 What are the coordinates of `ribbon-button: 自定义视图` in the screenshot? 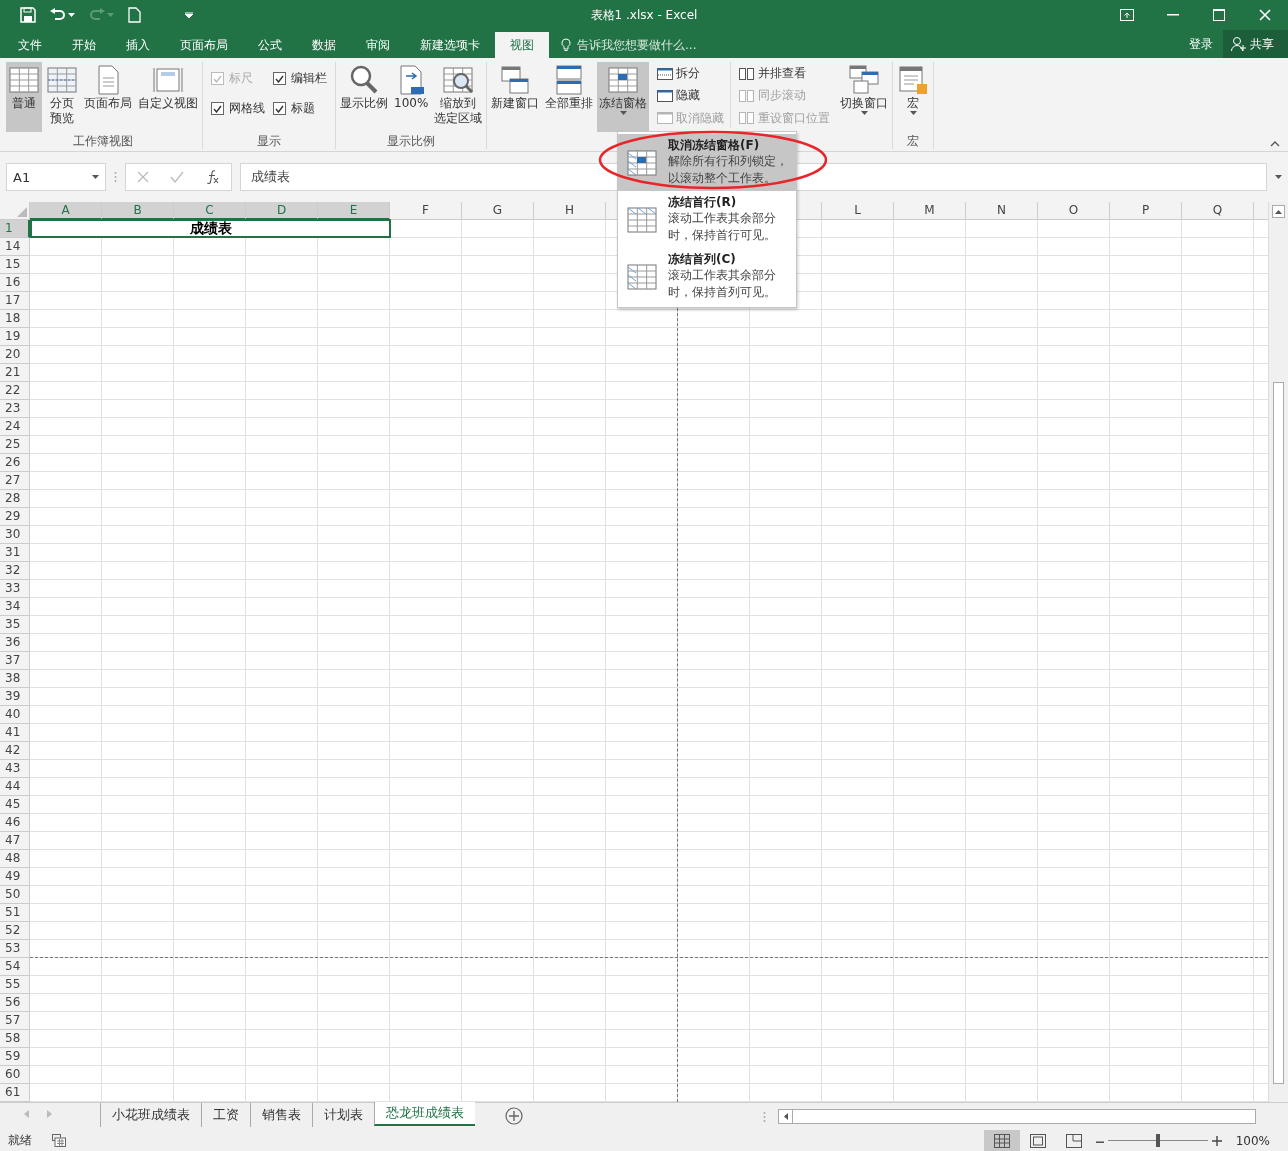 It's located at (168, 97).